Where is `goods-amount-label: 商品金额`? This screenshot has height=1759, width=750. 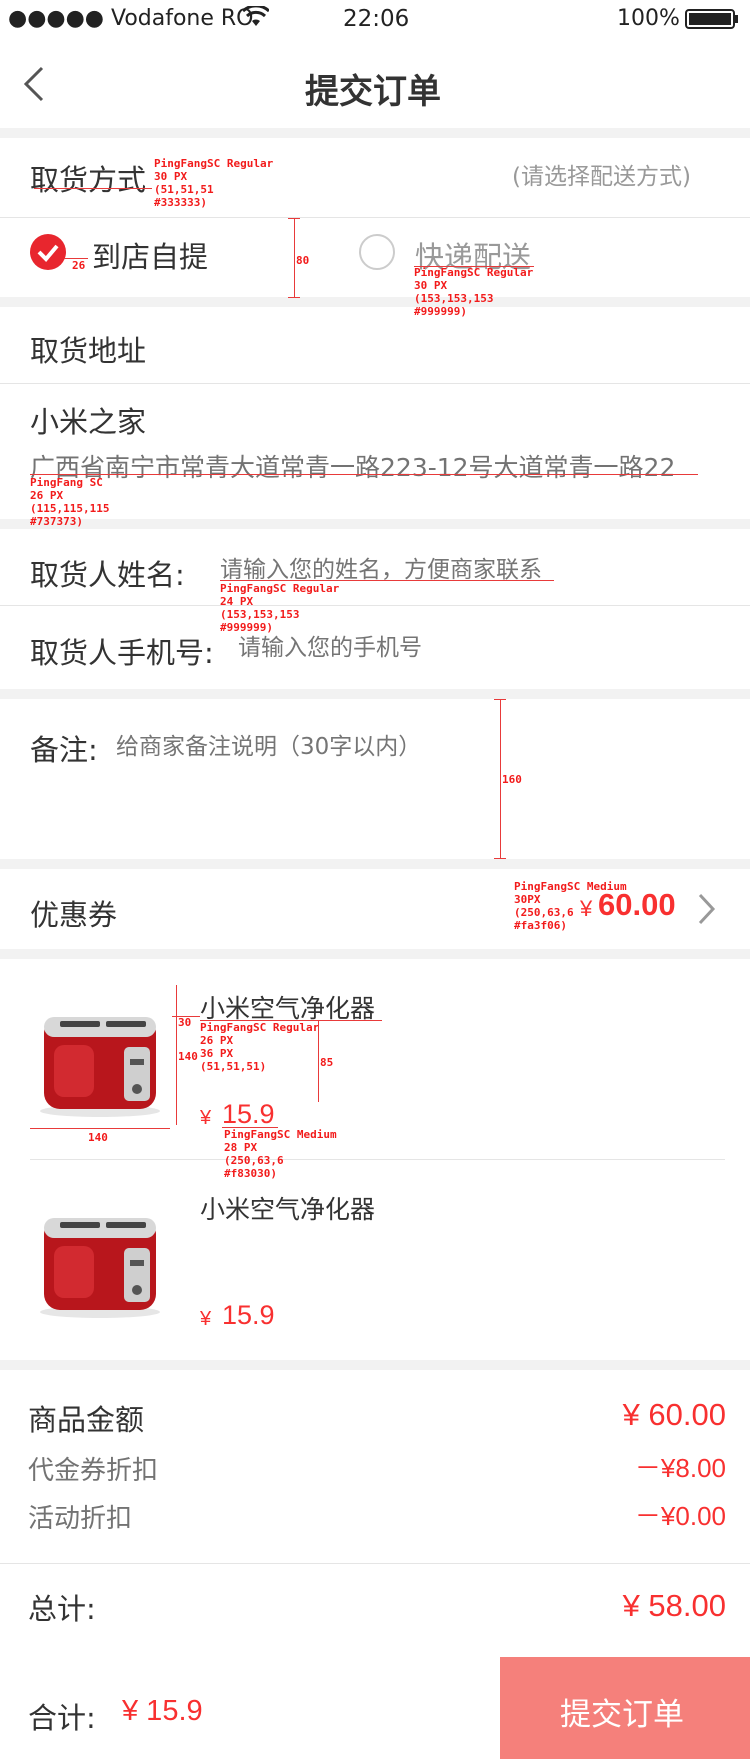
goods-amount-label: 商品金额 is located at coordinates (86, 1420).